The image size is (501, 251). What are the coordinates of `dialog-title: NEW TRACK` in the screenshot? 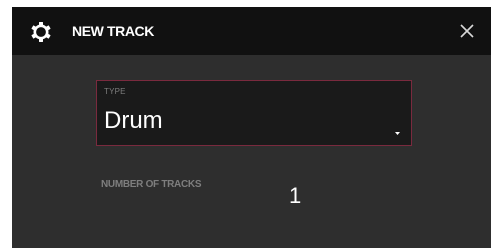 It's located at (113, 31).